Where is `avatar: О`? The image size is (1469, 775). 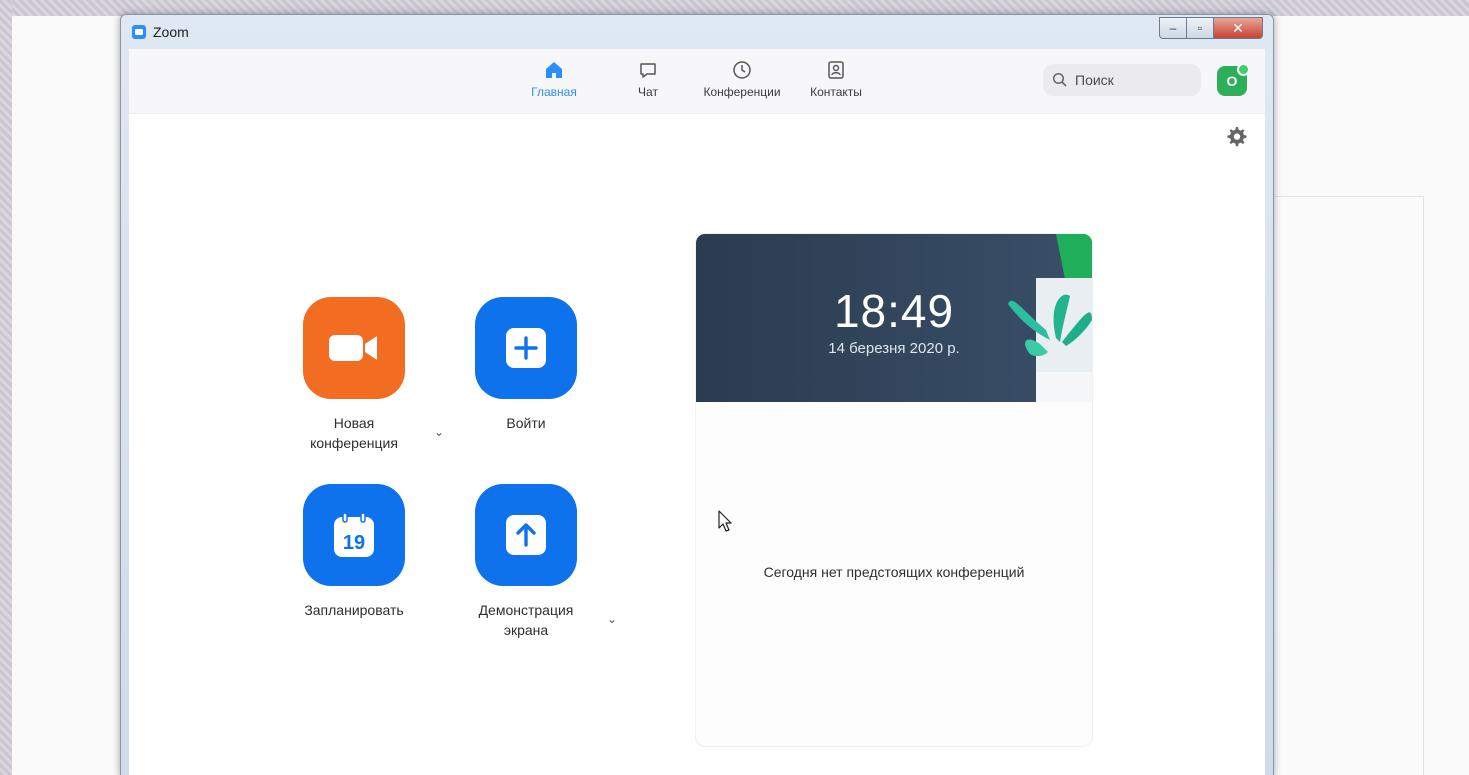
avatar: О is located at coordinates (1233, 79).